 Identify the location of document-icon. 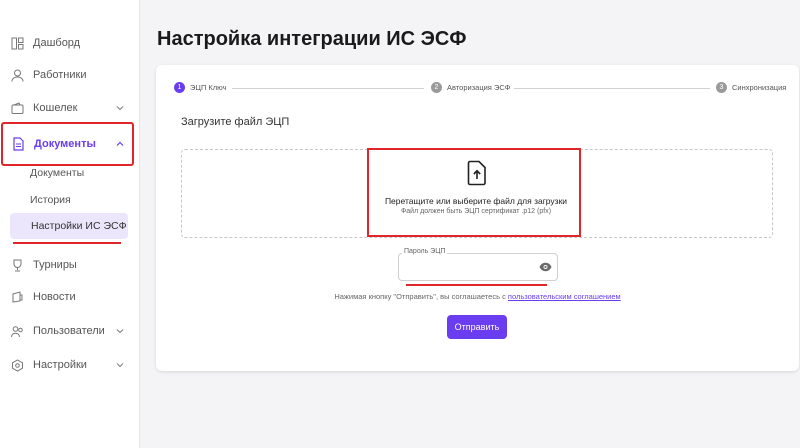
(18, 144).